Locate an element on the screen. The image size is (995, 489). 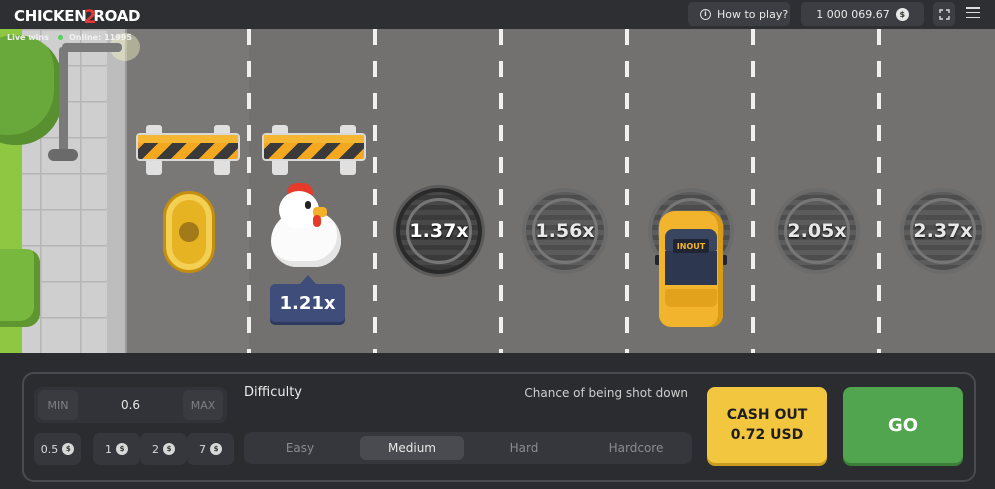
online-count: Online: 11995 is located at coordinates (100, 37).